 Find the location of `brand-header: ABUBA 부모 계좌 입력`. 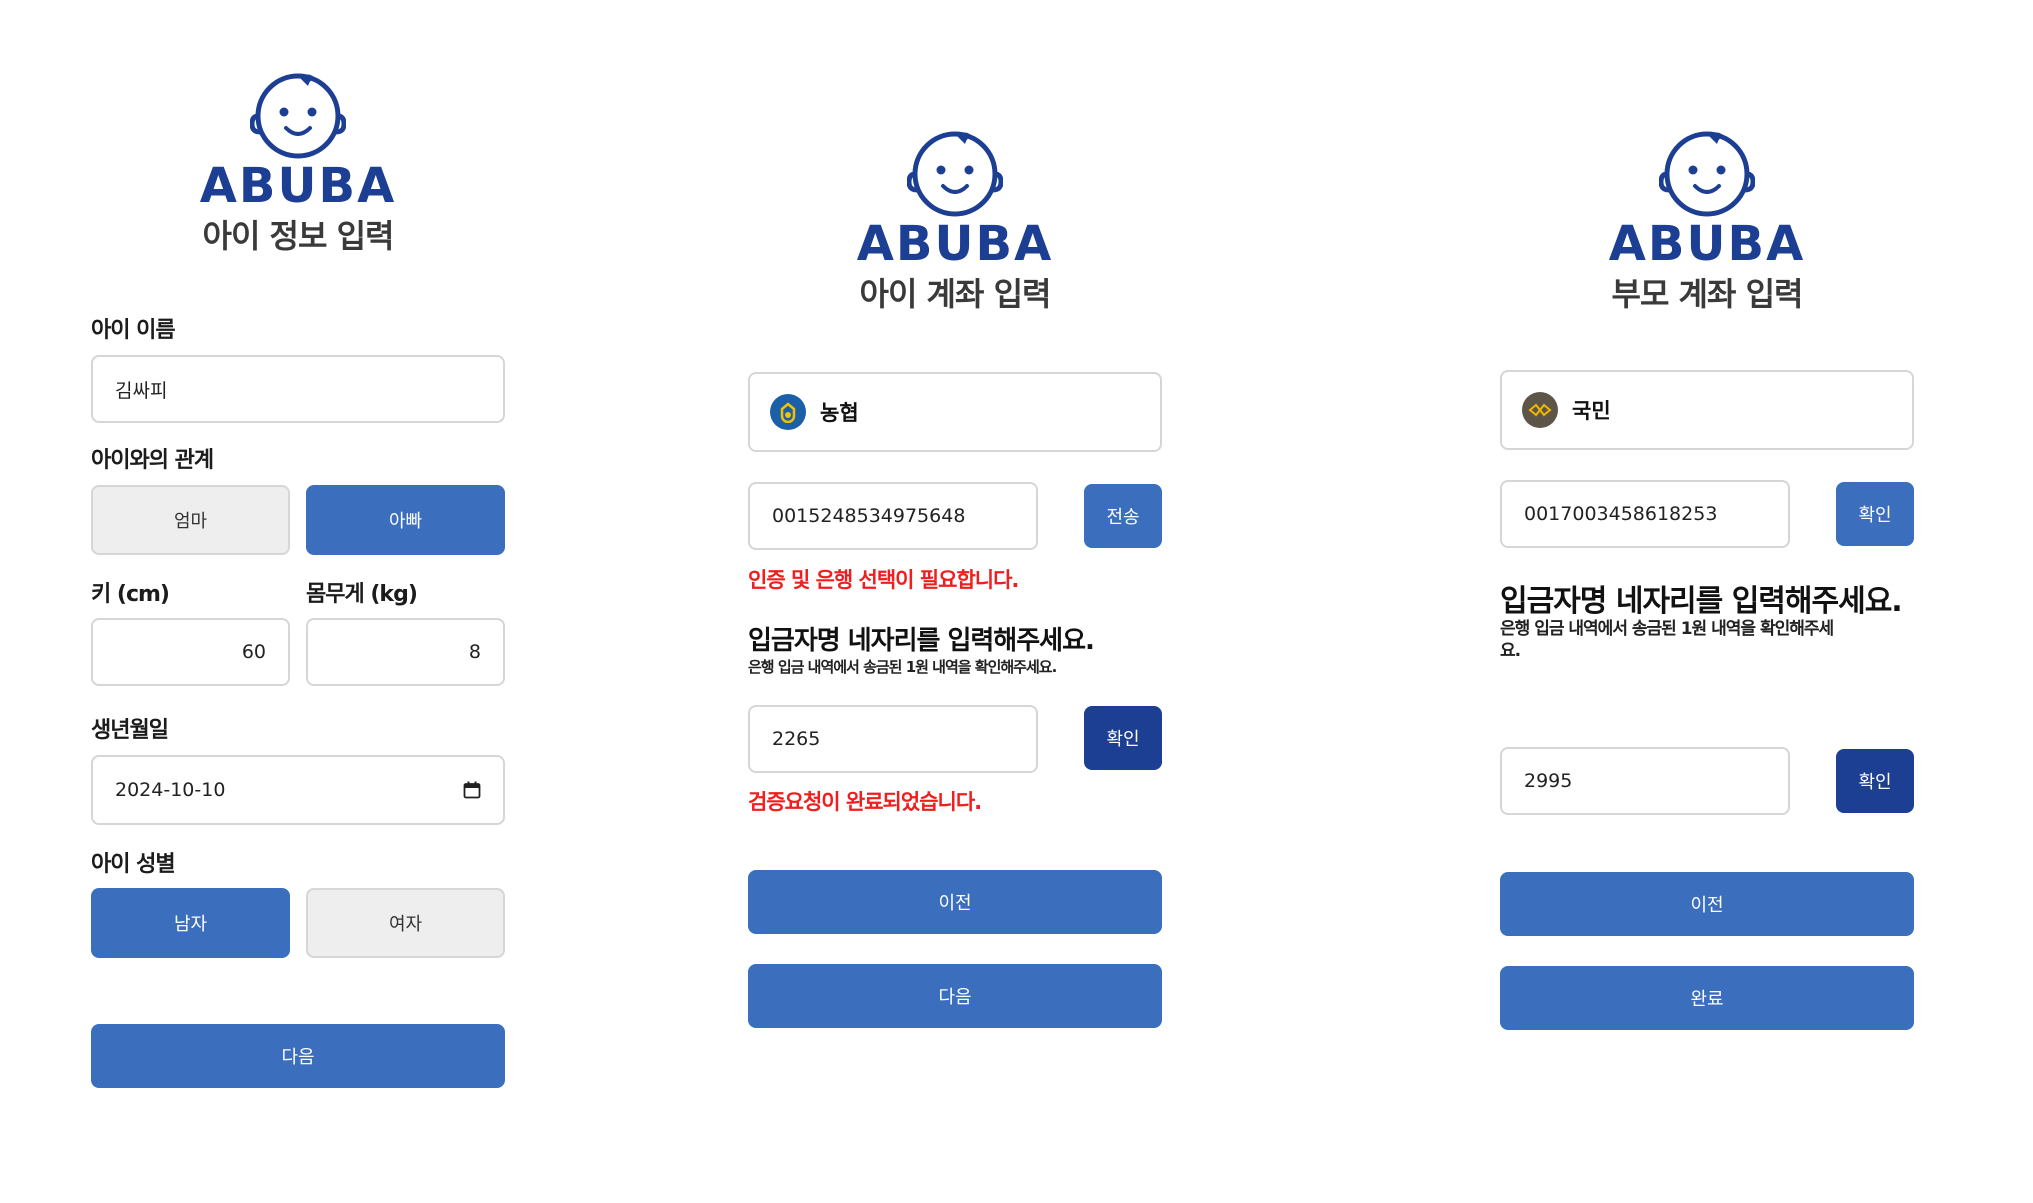

brand-header: ABUBA 부모 계좌 입력 is located at coordinates (1707, 220).